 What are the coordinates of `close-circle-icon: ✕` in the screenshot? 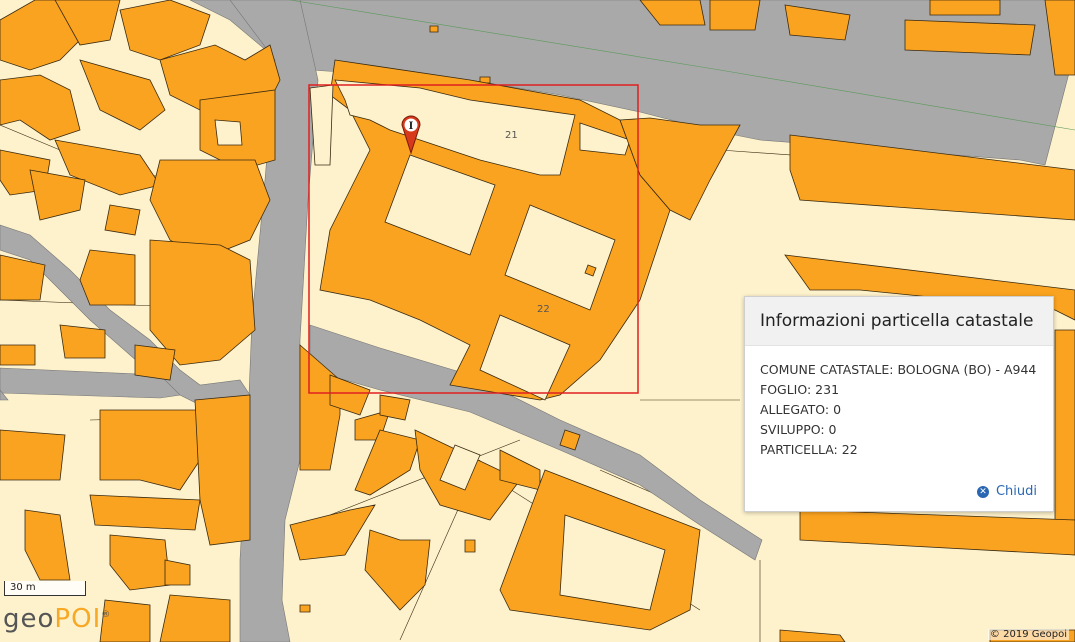 It's located at (982, 491).